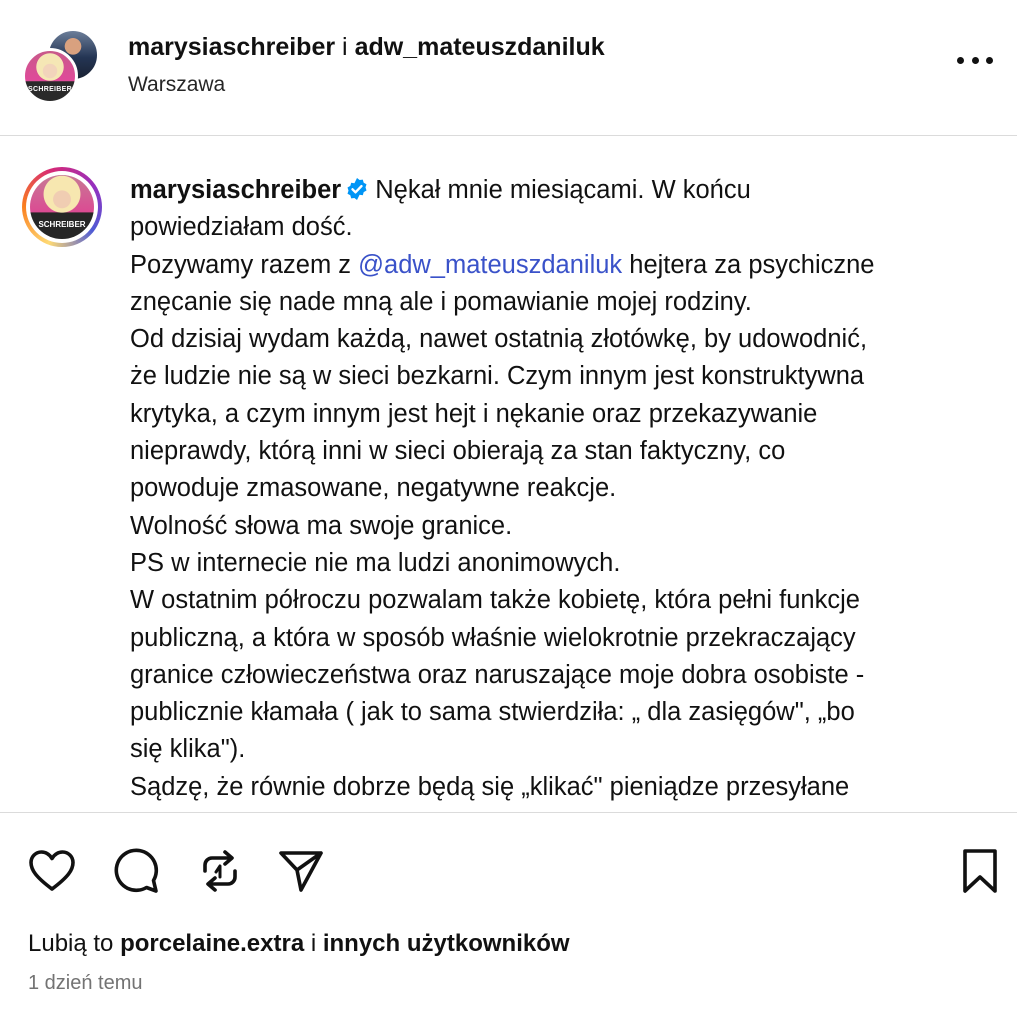 The height and width of the screenshot is (1024, 1017). I want to click on location-link: Warszawa, so click(176, 85).